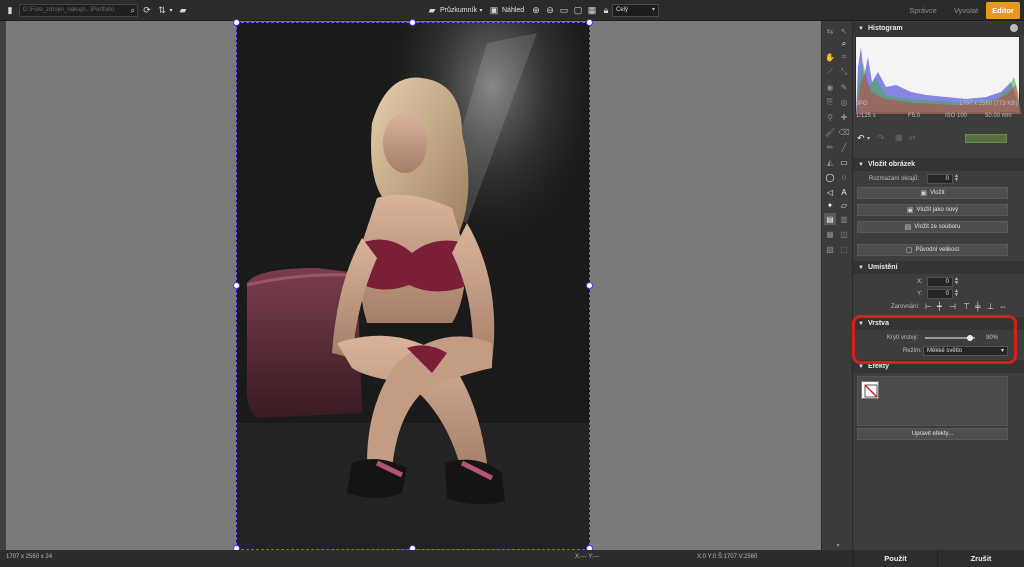 This screenshot has width=1024, height=567. Describe the element at coordinates (978, 306) in the screenshot. I see `align-middle-icon: ╪` at that location.